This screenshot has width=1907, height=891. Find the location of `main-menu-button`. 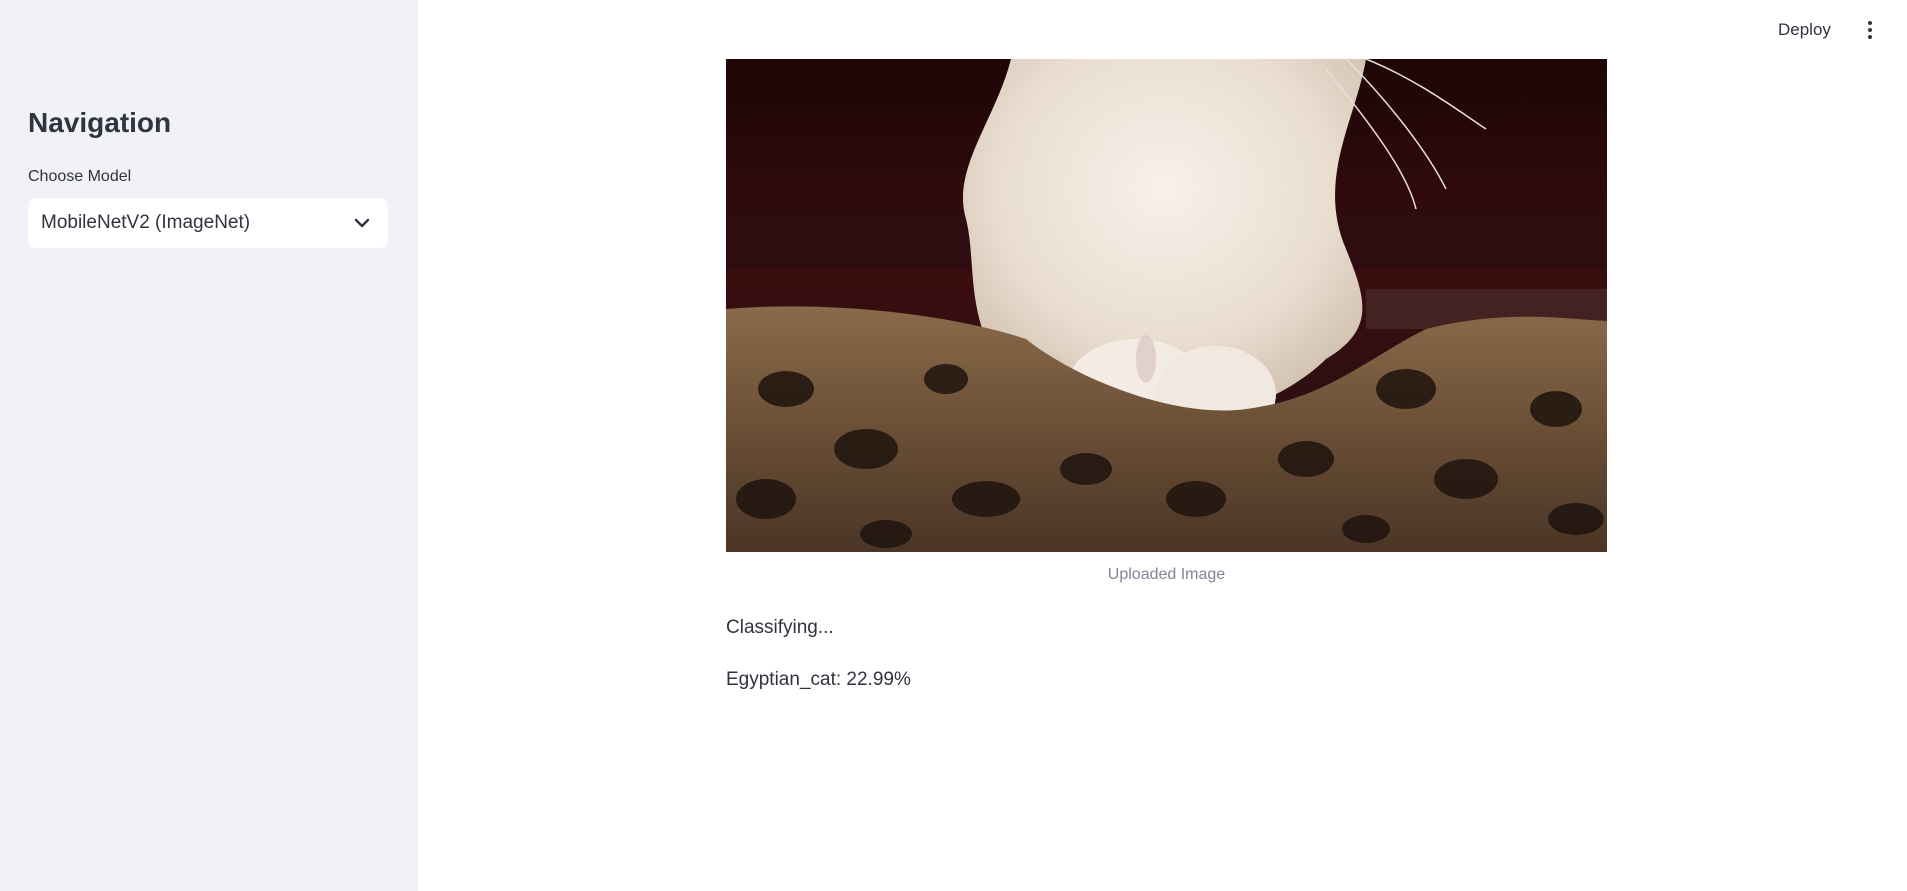

main-menu-button is located at coordinates (1870, 30).